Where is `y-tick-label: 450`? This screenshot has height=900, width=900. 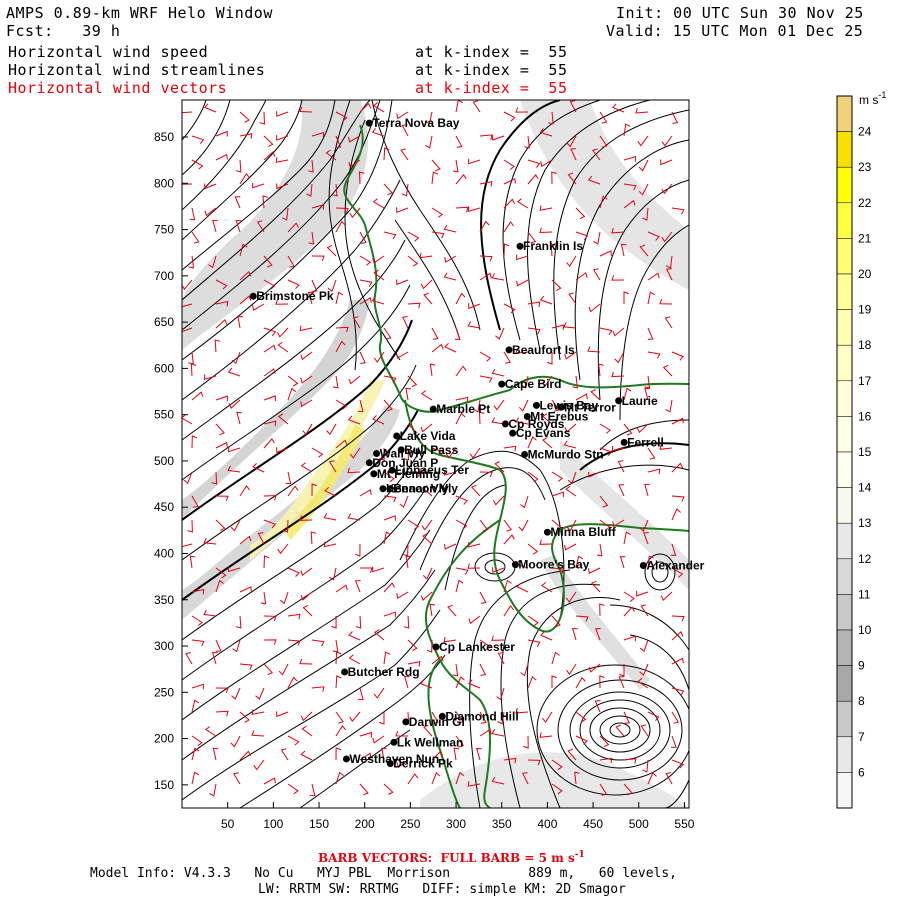
y-tick-label: 450 is located at coordinates (164, 507).